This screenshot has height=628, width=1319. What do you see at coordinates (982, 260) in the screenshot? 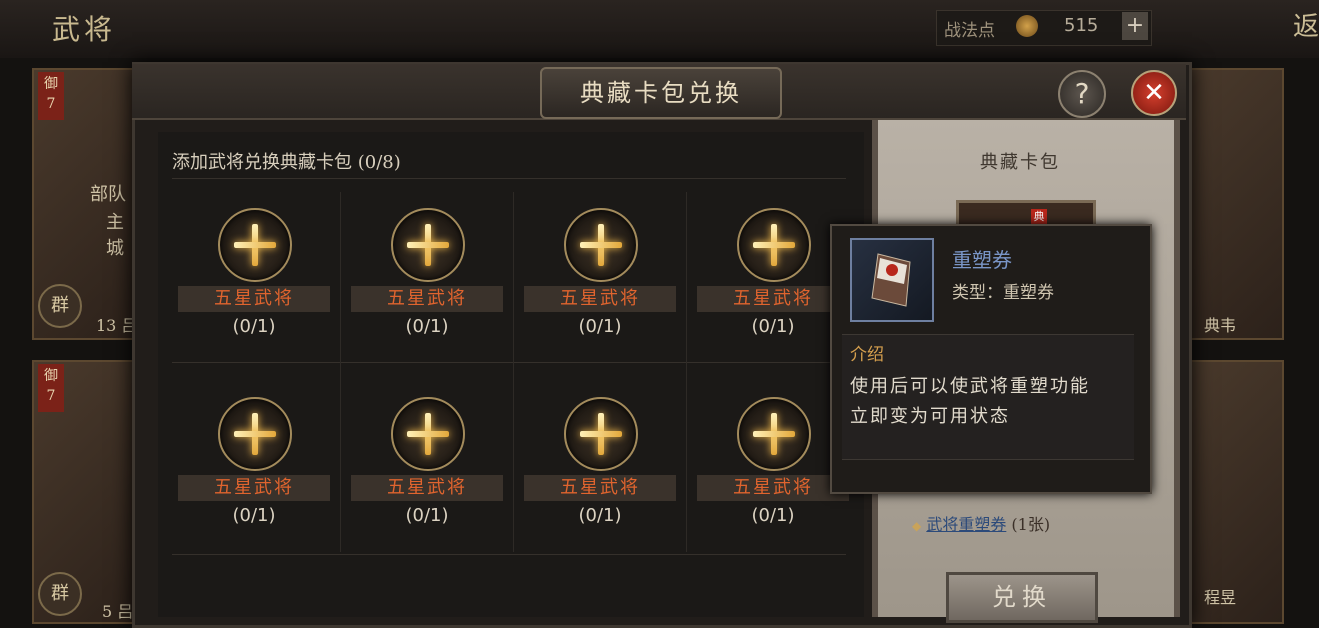
I see `item-name: 重塑券` at bounding box center [982, 260].